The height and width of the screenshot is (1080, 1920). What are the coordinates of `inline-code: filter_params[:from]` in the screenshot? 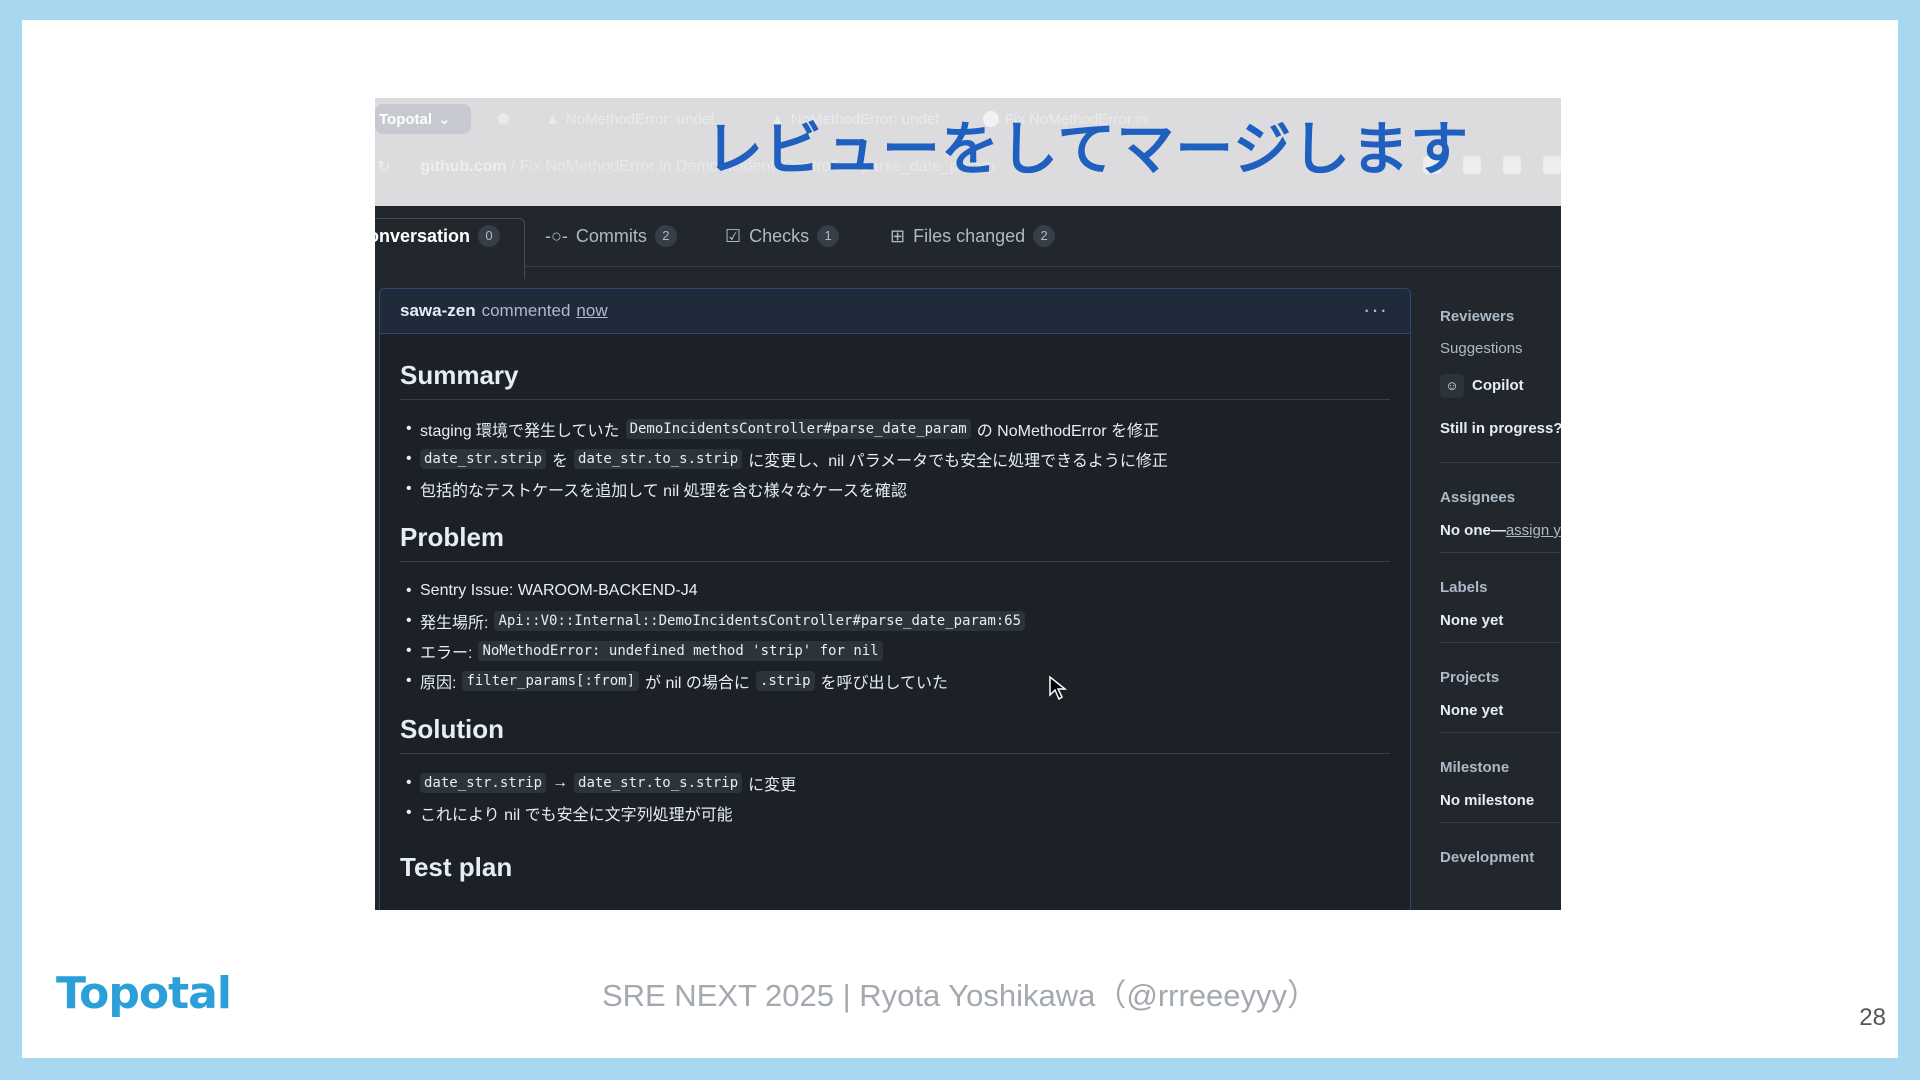 It's located at (551, 681).